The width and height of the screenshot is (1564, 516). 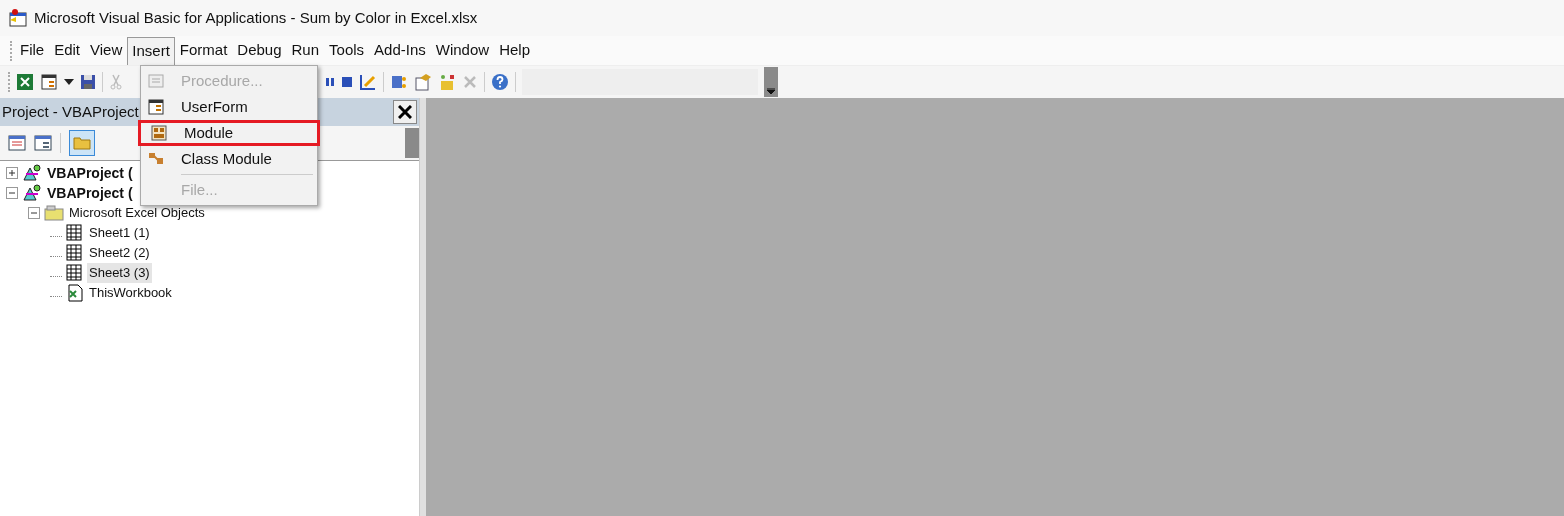 I want to click on menu-item: Add-Ins, so click(x=400, y=50).